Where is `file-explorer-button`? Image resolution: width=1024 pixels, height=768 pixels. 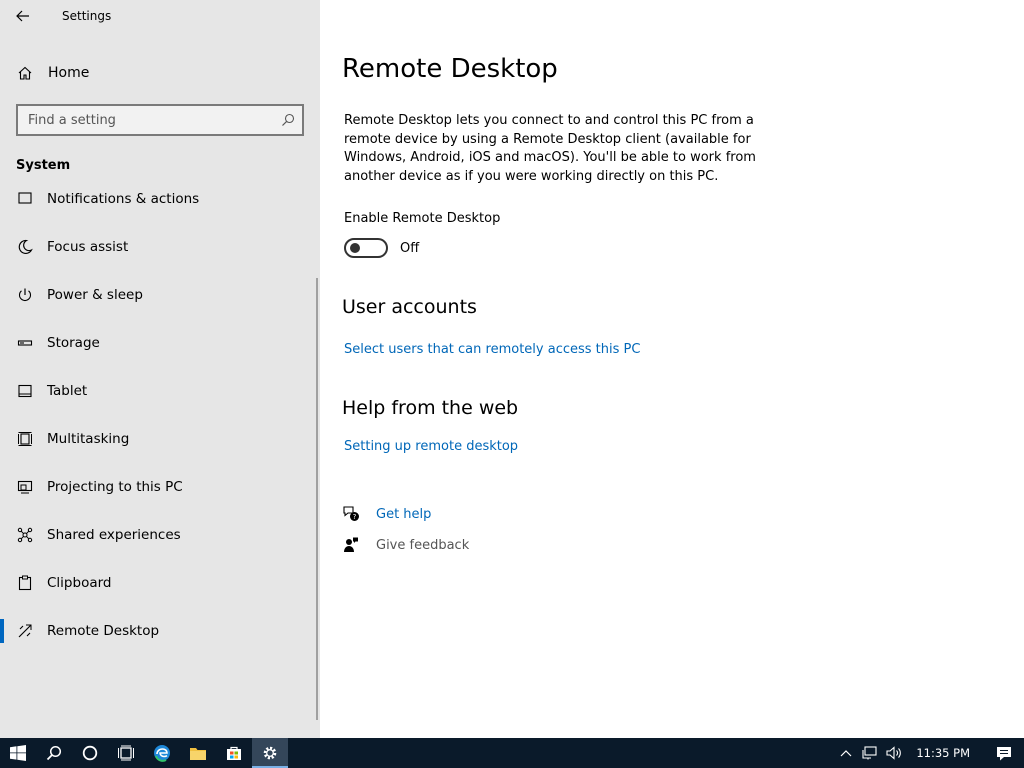 file-explorer-button is located at coordinates (198, 753).